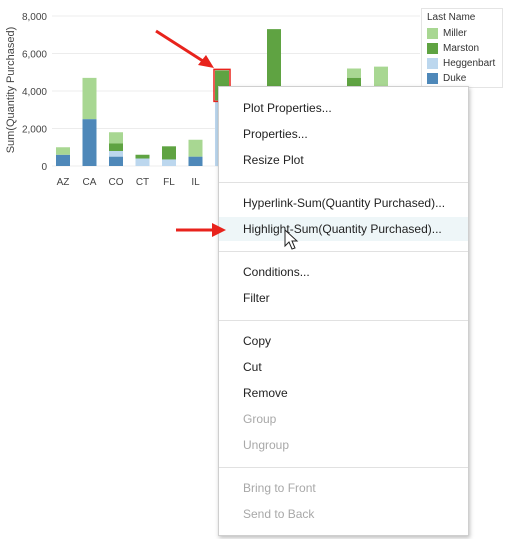 This screenshot has width=507, height=539. Describe the element at coordinates (169, 182) in the screenshot. I see `x-tick-label: FL` at that location.